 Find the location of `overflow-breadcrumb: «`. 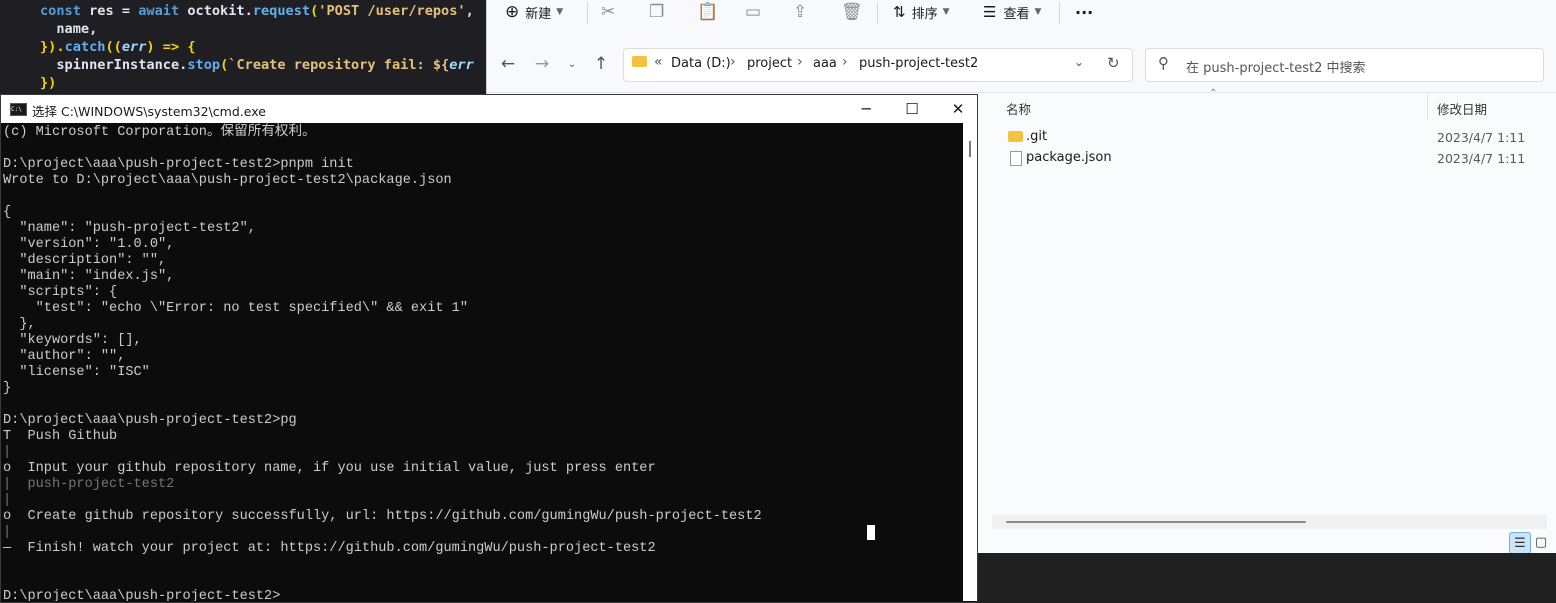

overflow-breadcrumb: « is located at coordinates (658, 62).